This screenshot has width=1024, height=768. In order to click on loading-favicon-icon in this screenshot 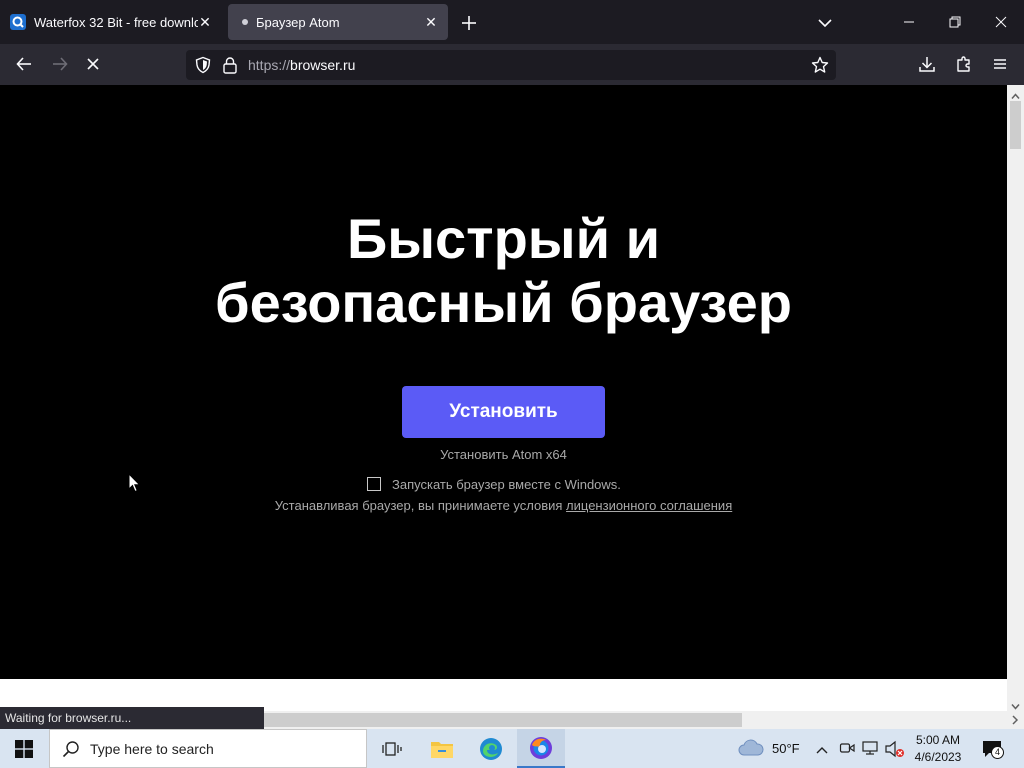, I will do `click(245, 22)`.